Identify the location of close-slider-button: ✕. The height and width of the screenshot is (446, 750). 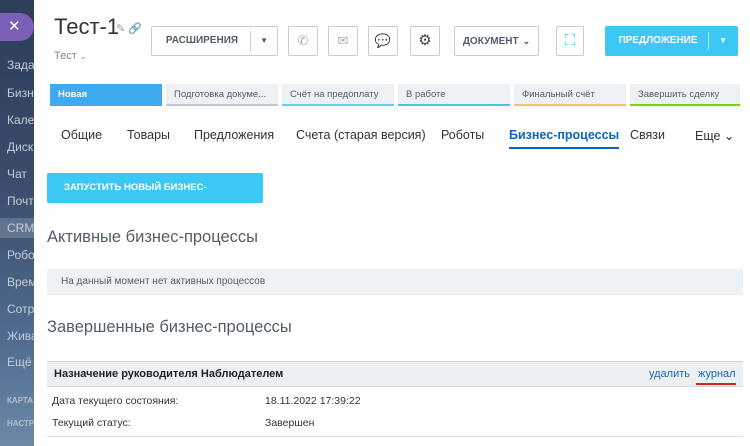
(17, 27).